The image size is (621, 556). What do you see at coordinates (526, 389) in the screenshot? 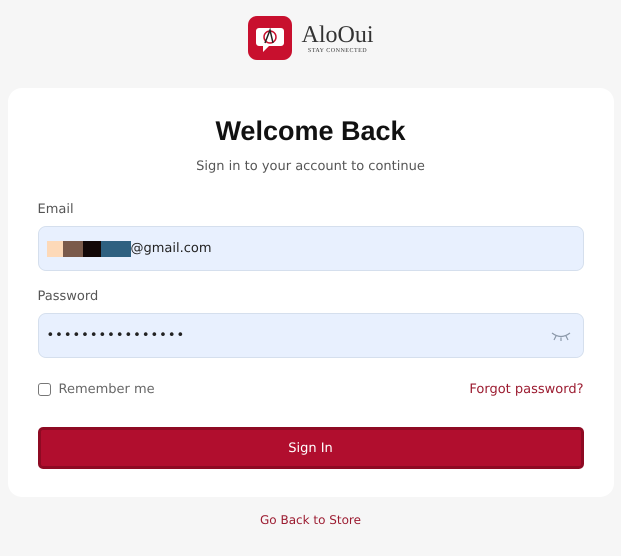
I see `forgot-password-link: Forgot password?` at bounding box center [526, 389].